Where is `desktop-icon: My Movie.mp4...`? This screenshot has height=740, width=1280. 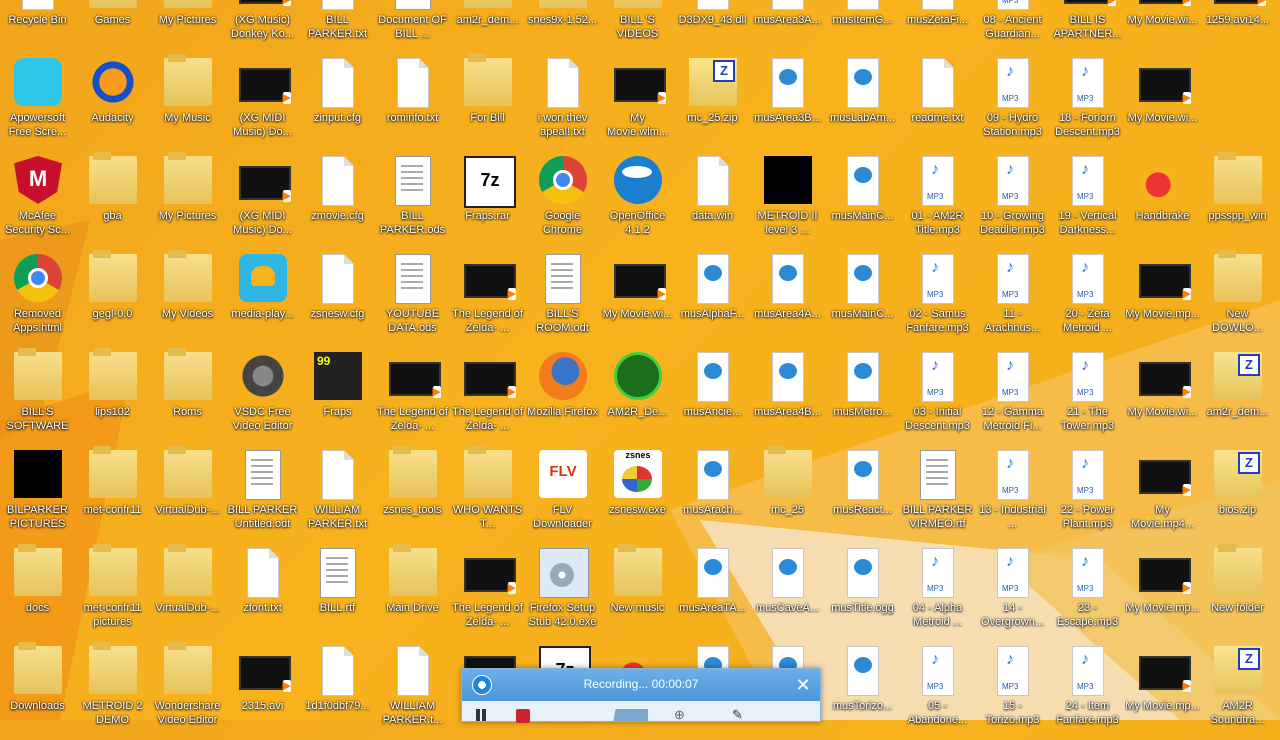 desktop-icon: My Movie.mp4... is located at coordinates (1162, 495).